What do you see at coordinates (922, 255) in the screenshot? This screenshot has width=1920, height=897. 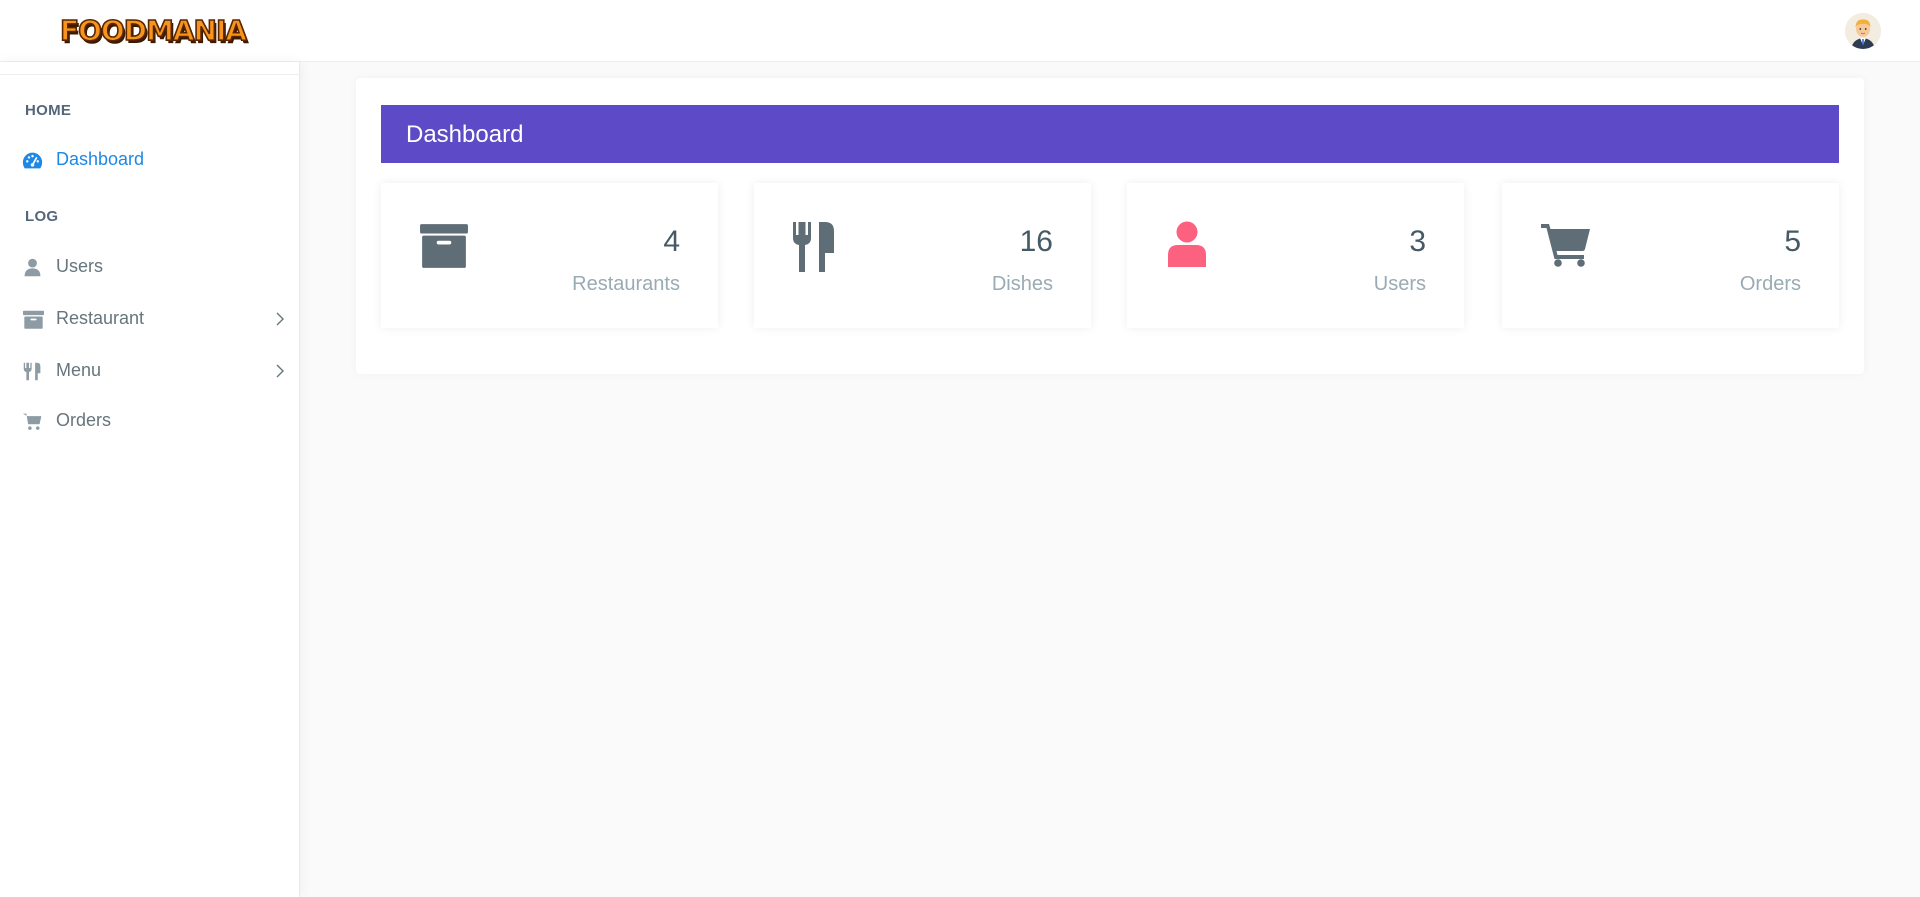 I see `stat-card-dishes: 16 Dishes` at bounding box center [922, 255].